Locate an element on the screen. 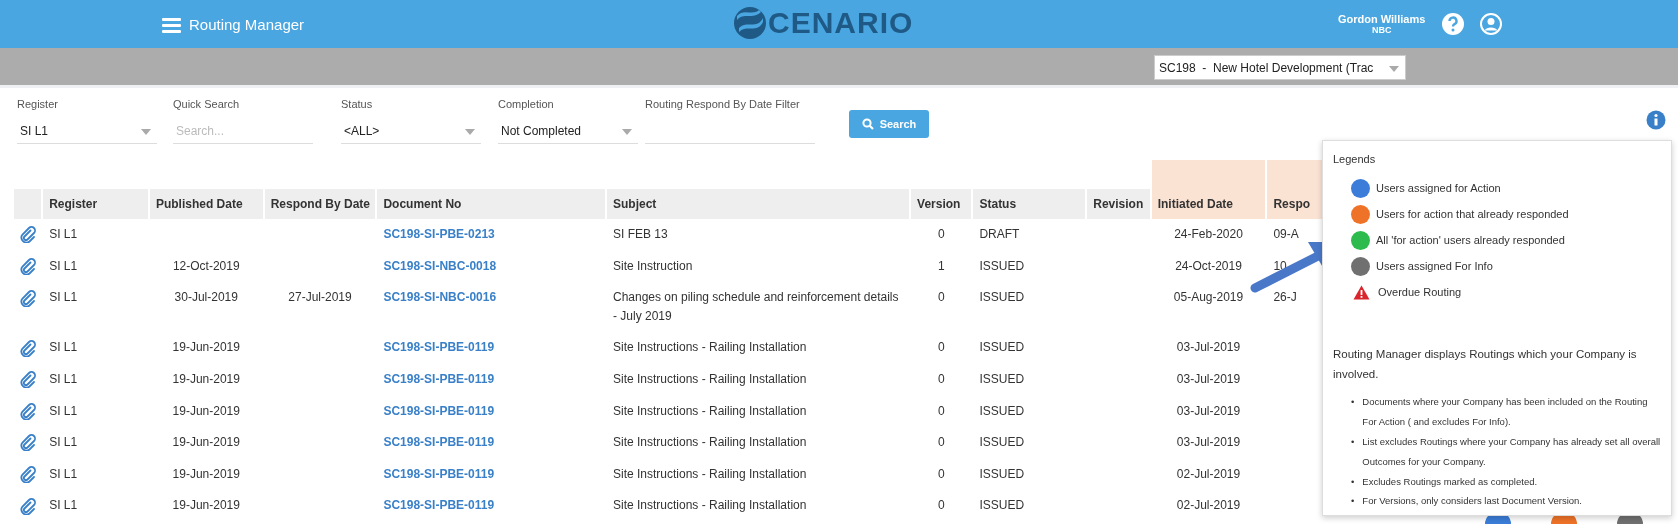  column-header: Initiated Date is located at coordinates (1208, 204).